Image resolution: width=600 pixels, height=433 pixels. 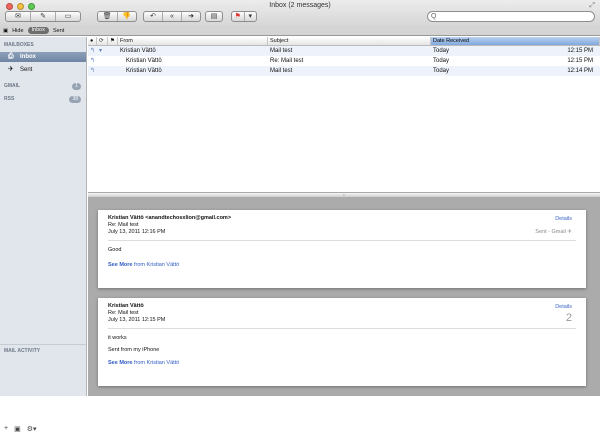 What do you see at coordinates (134, 350) in the screenshot?
I see `message-body-line: Sent from my iPhone` at bounding box center [134, 350].